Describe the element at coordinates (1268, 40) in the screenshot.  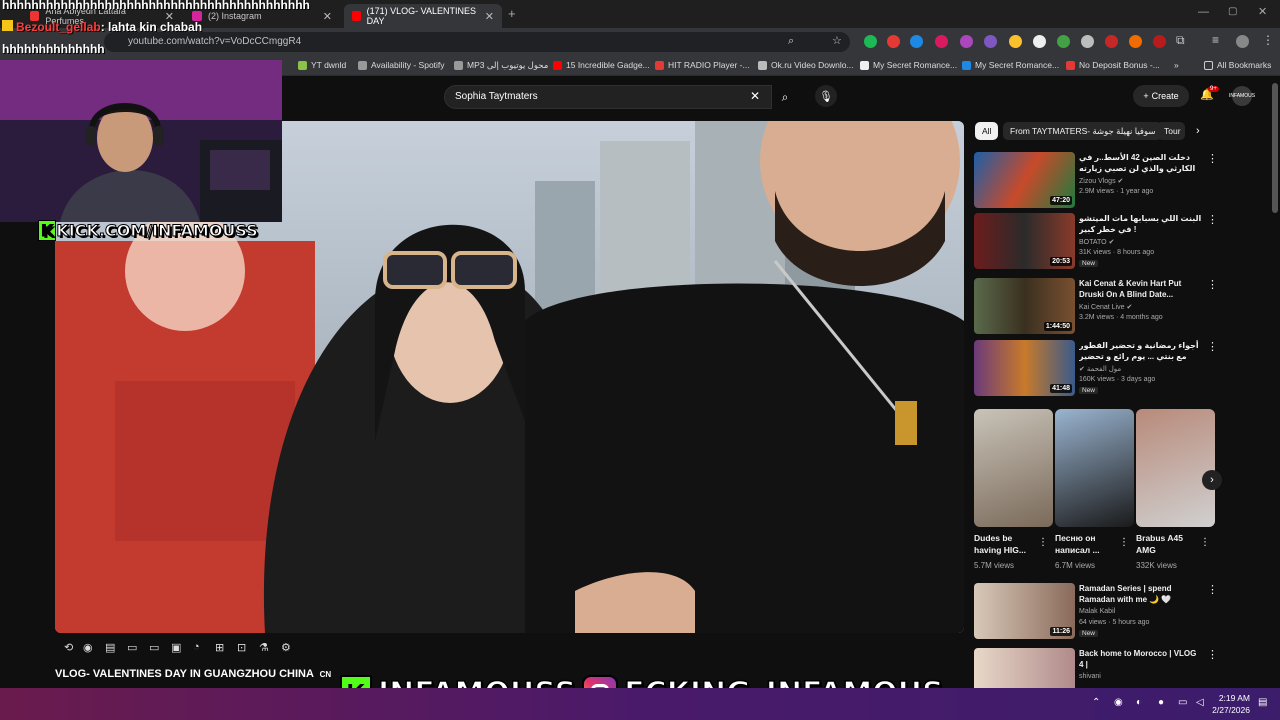
I see `browser-menu-icon: ⋮` at that location.